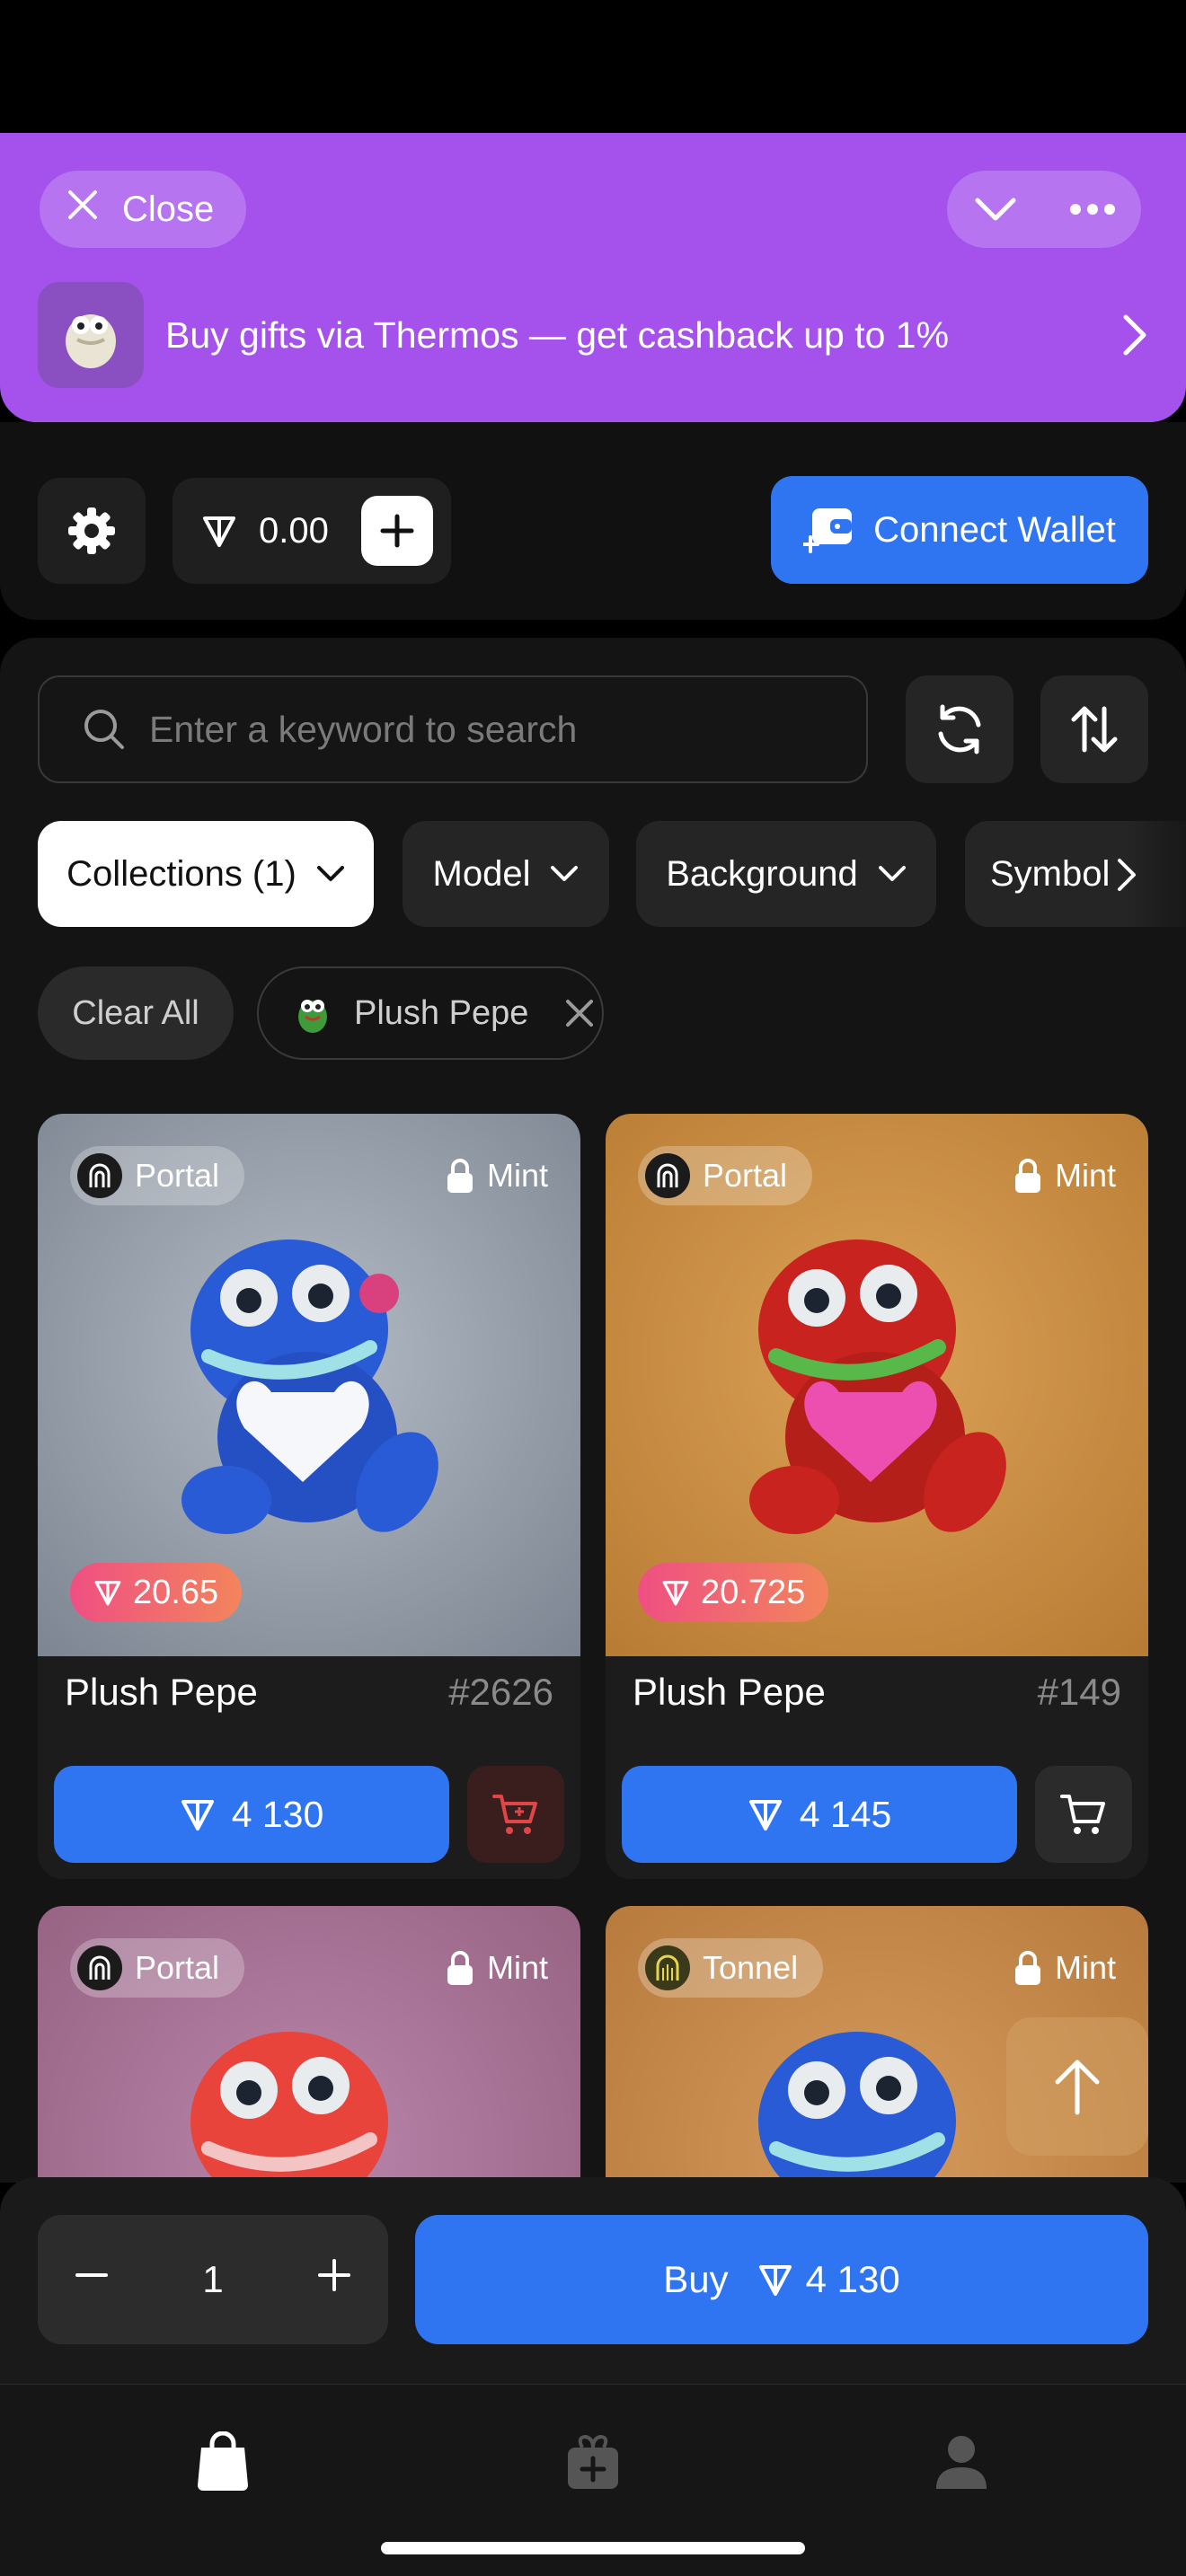  Describe the element at coordinates (593, 2462) in the screenshot. I see `tab-gifts` at that location.